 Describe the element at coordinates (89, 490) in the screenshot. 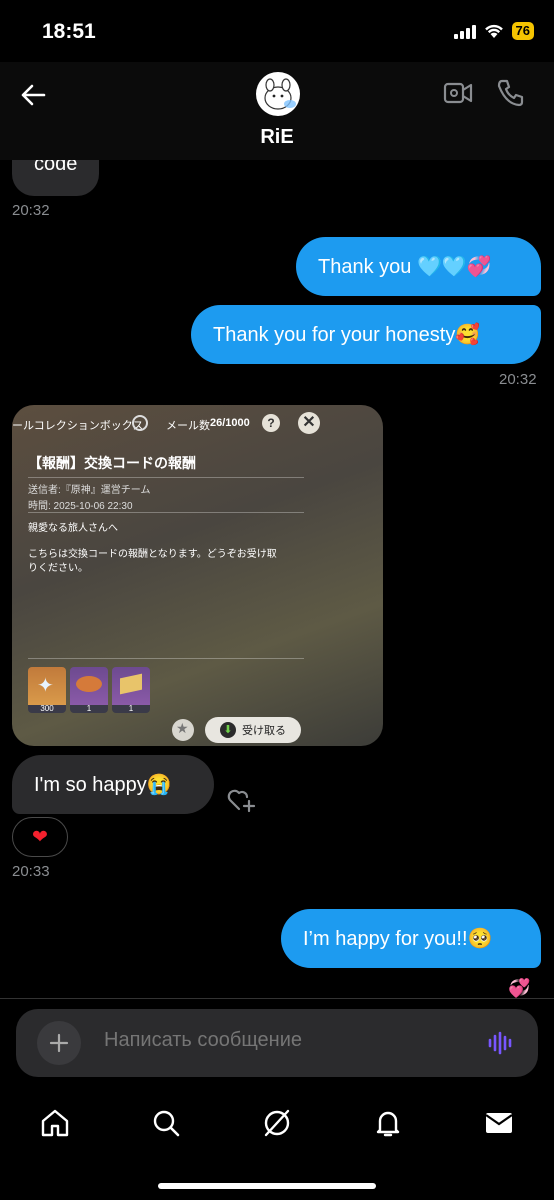

I see `mail-sender: 送信者:『原神』運営チーム` at that location.